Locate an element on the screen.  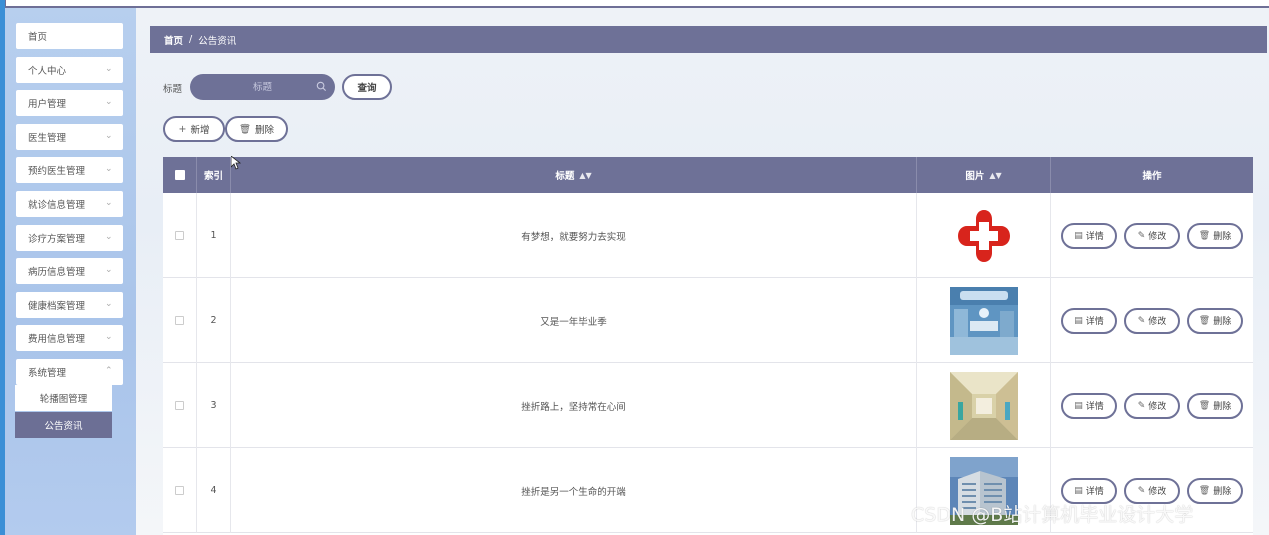
sidebar-item-health-files: 健康档案管理 ⌄ is located at coordinates (69, 305).